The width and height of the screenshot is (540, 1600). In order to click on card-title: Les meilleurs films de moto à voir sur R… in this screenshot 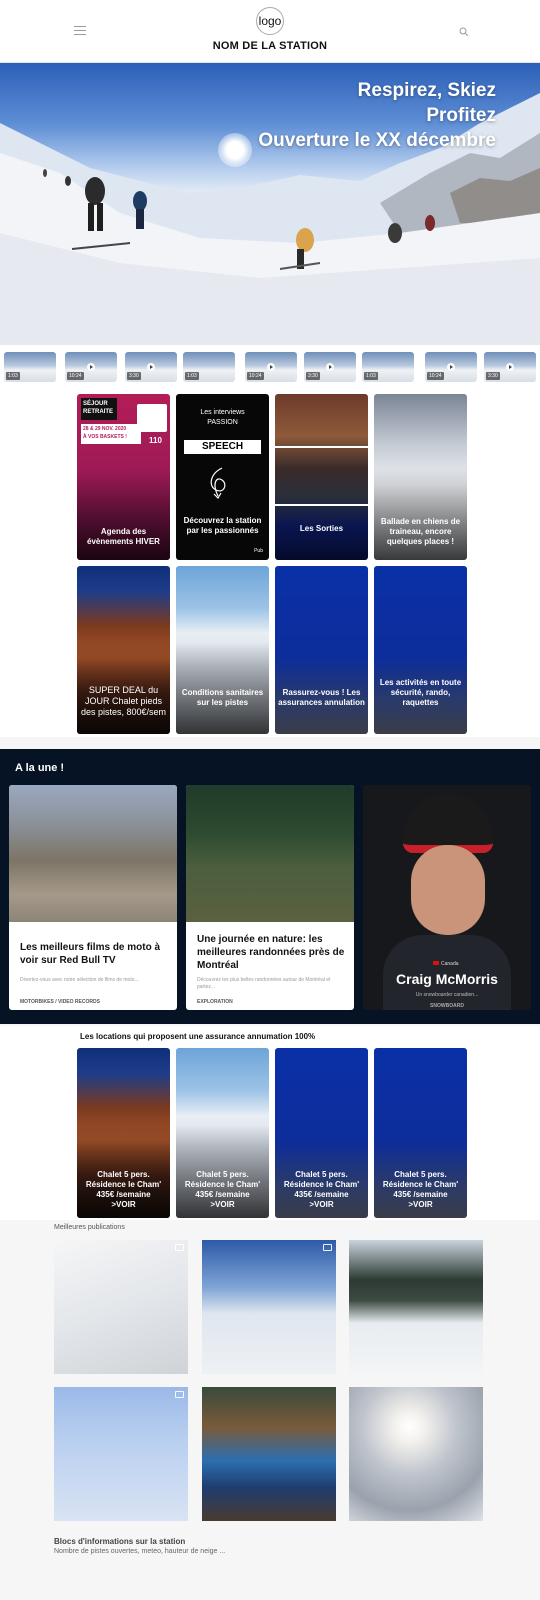, I will do `click(90, 954)`.